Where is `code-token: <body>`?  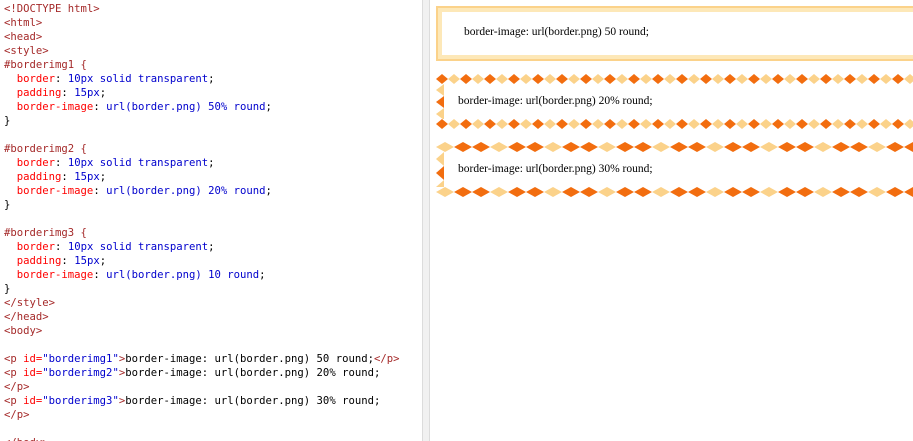
code-token: <body> is located at coordinates (23, 331).